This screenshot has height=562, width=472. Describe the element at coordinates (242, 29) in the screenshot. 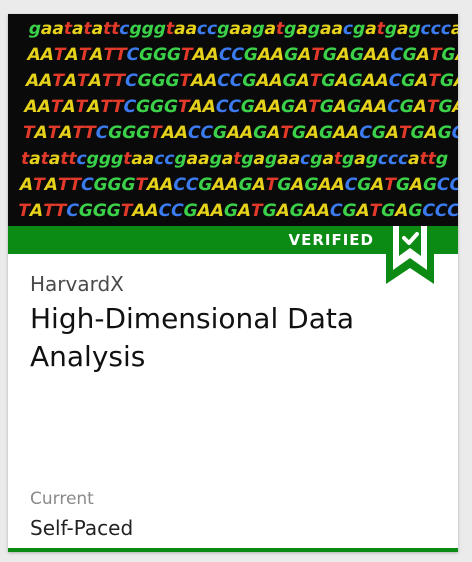

I see `dna-line: gaatatattcgggtaaccgaagatgagaacgatgagccca` at that location.